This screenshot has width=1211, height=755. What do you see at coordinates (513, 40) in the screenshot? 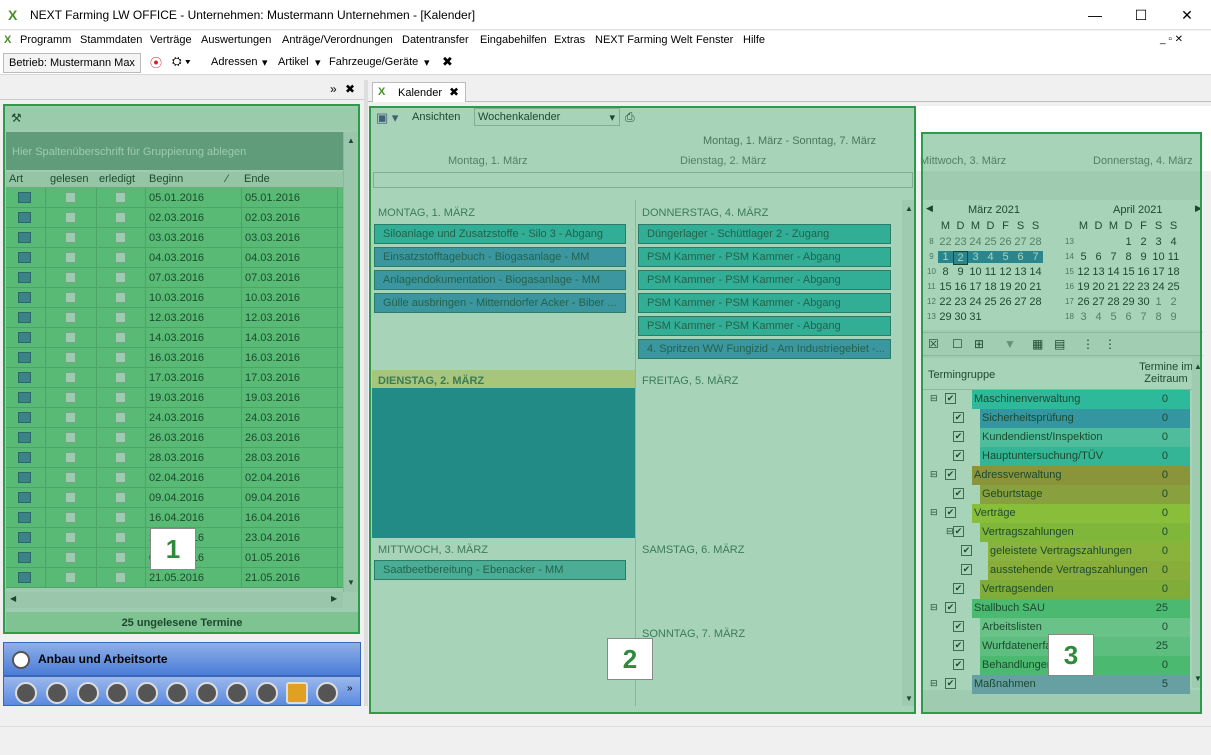
I see `menu-eingabehilfen: Eingabehilfen` at bounding box center [513, 40].